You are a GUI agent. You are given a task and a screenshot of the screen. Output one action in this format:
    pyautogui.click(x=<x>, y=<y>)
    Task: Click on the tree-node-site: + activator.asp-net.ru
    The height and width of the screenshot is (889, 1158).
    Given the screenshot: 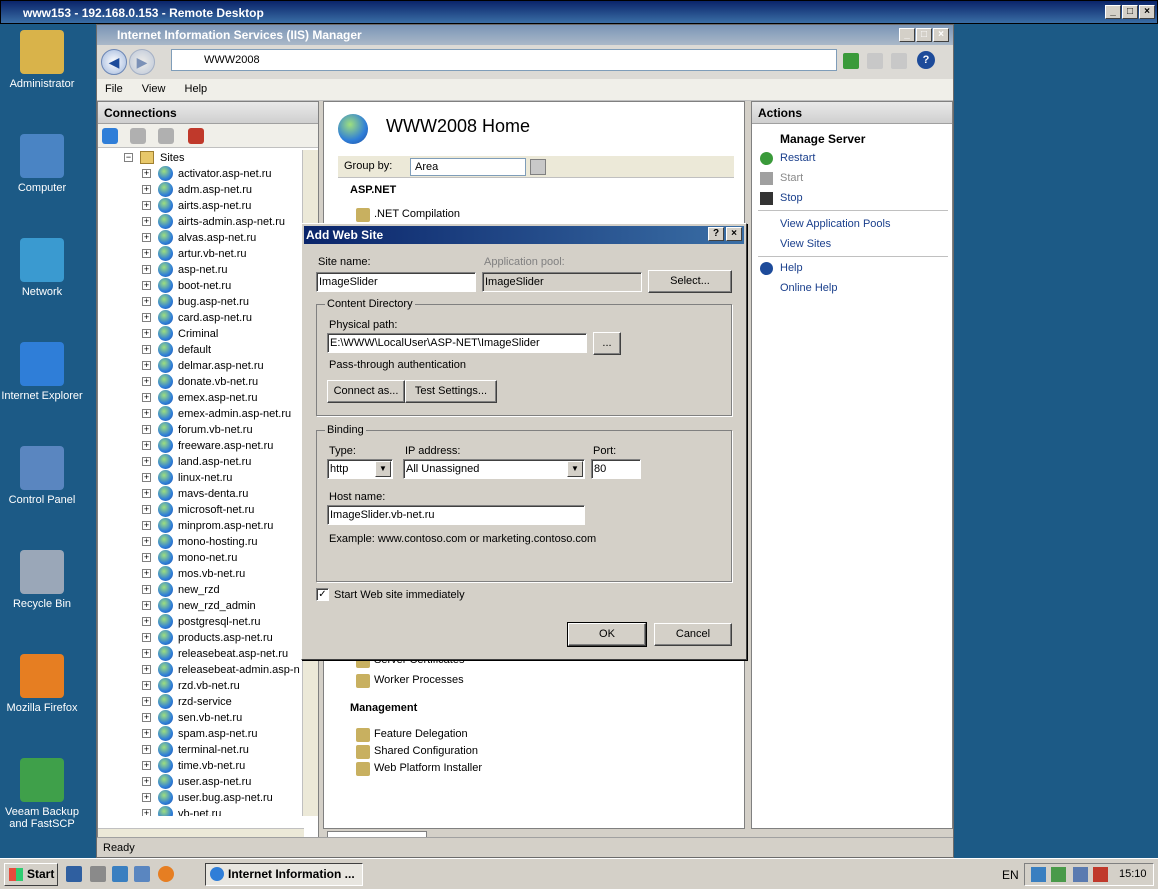 What is the action you would take?
    pyautogui.click(x=201, y=174)
    